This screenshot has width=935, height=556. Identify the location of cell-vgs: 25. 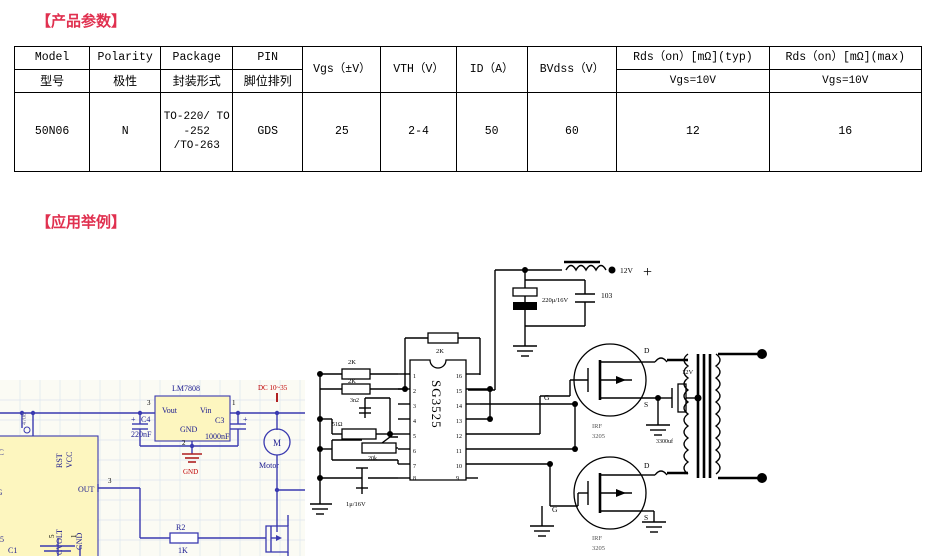
(342, 132).